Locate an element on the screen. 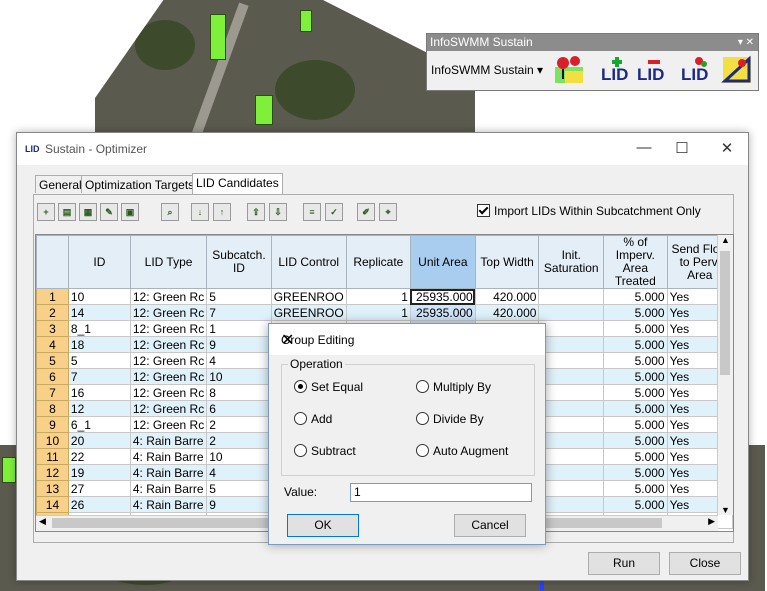 The height and width of the screenshot is (591, 767). toolbar-title-buttons: ▾ ✕ is located at coordinates (746, 42).